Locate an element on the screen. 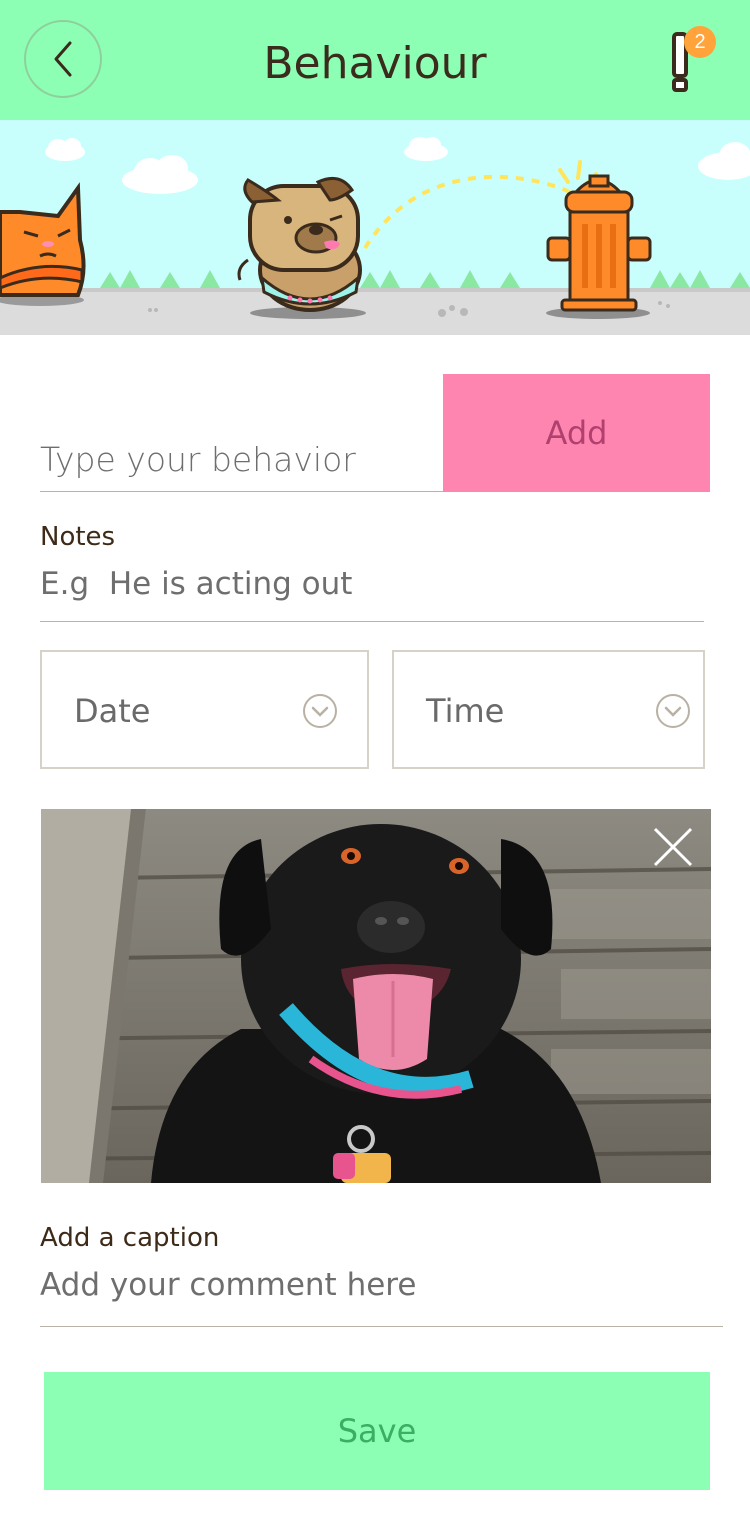 The width and height of the screenshot is (750, 1531). app-header: Behaviour 2 is located at coordinates (375, 60).